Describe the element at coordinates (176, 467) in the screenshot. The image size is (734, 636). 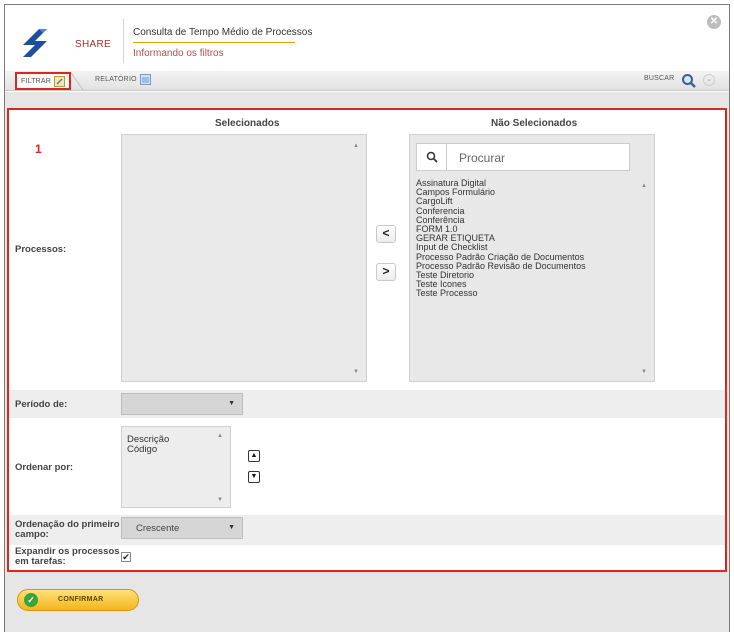
I see `ordenar-list: Descrição Código ▲ ▼` at that location.